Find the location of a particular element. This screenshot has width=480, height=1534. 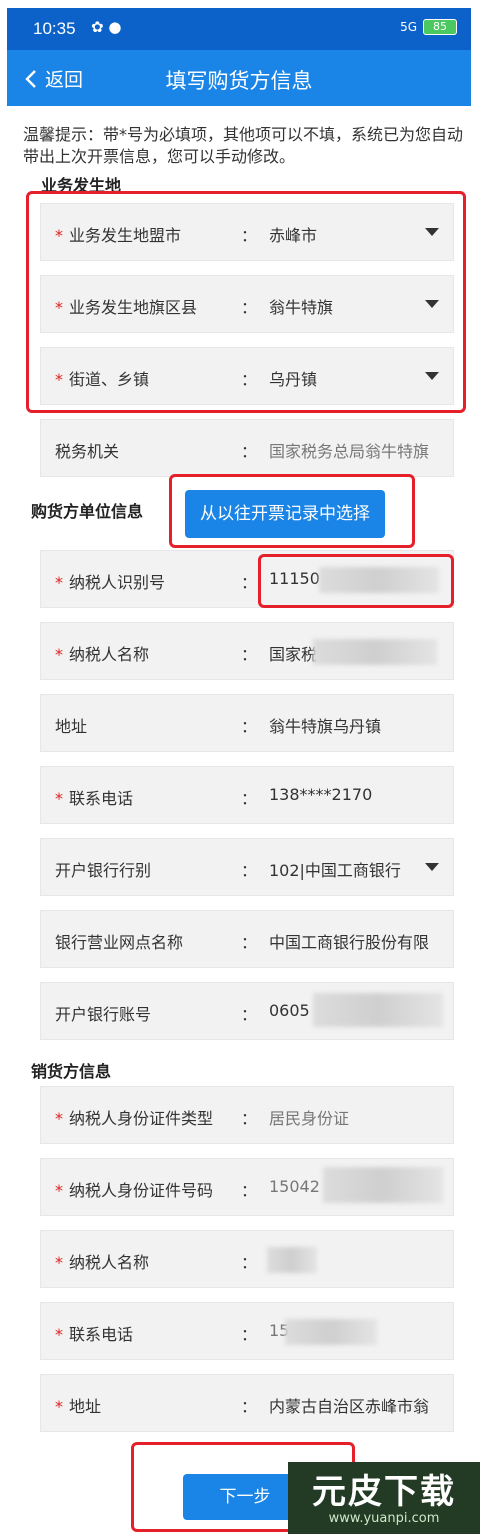

field-label: 纳税人身份证件类型 is located at coordinates (141, 1118).